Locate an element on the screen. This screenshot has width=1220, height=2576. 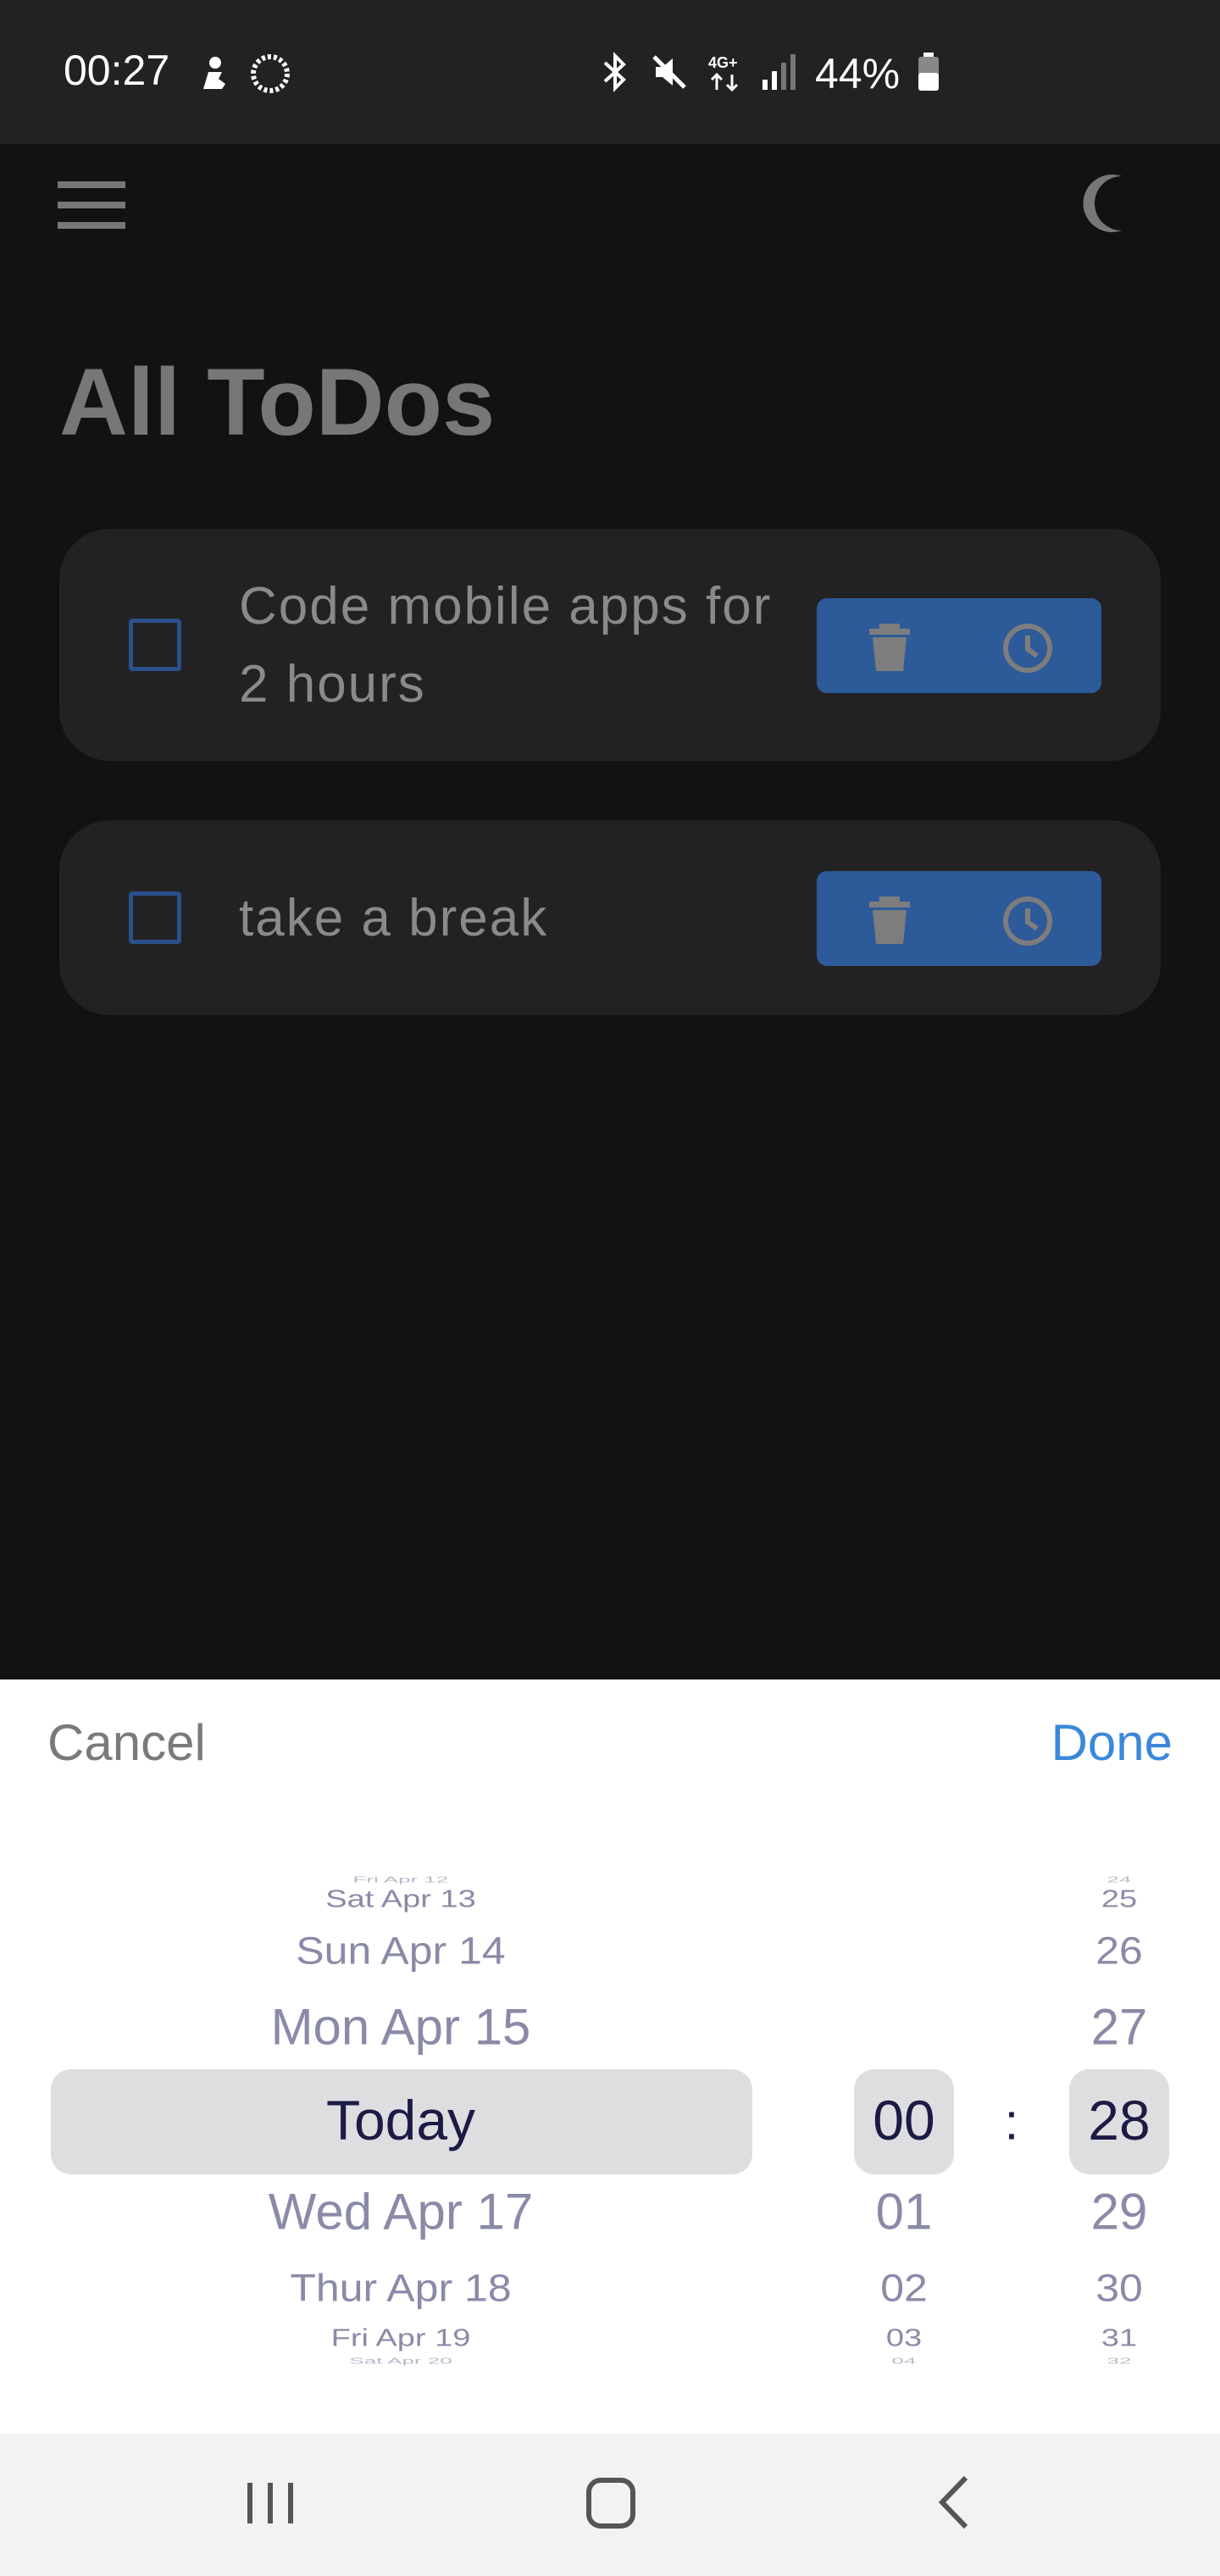
network-type-icon: 4G+ is located at coordinates (725, 74).